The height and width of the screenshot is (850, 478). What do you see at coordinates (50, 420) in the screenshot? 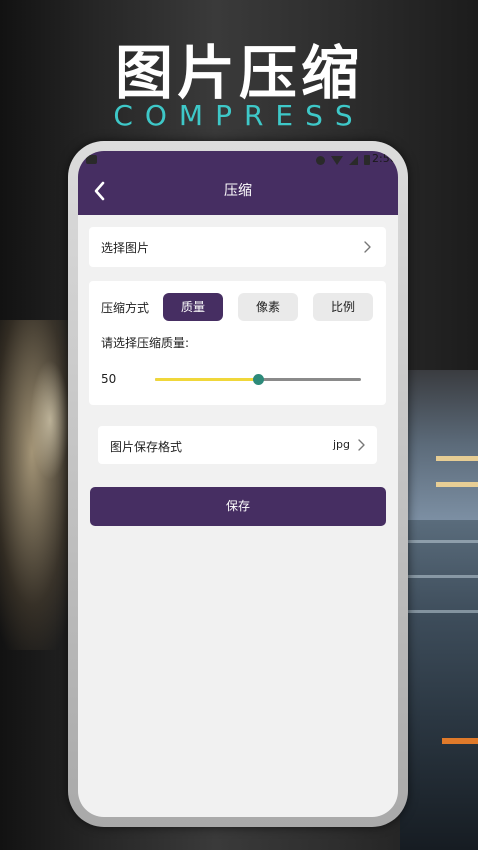
I see `background-glow-highlight` at bounding box center [50, 420].